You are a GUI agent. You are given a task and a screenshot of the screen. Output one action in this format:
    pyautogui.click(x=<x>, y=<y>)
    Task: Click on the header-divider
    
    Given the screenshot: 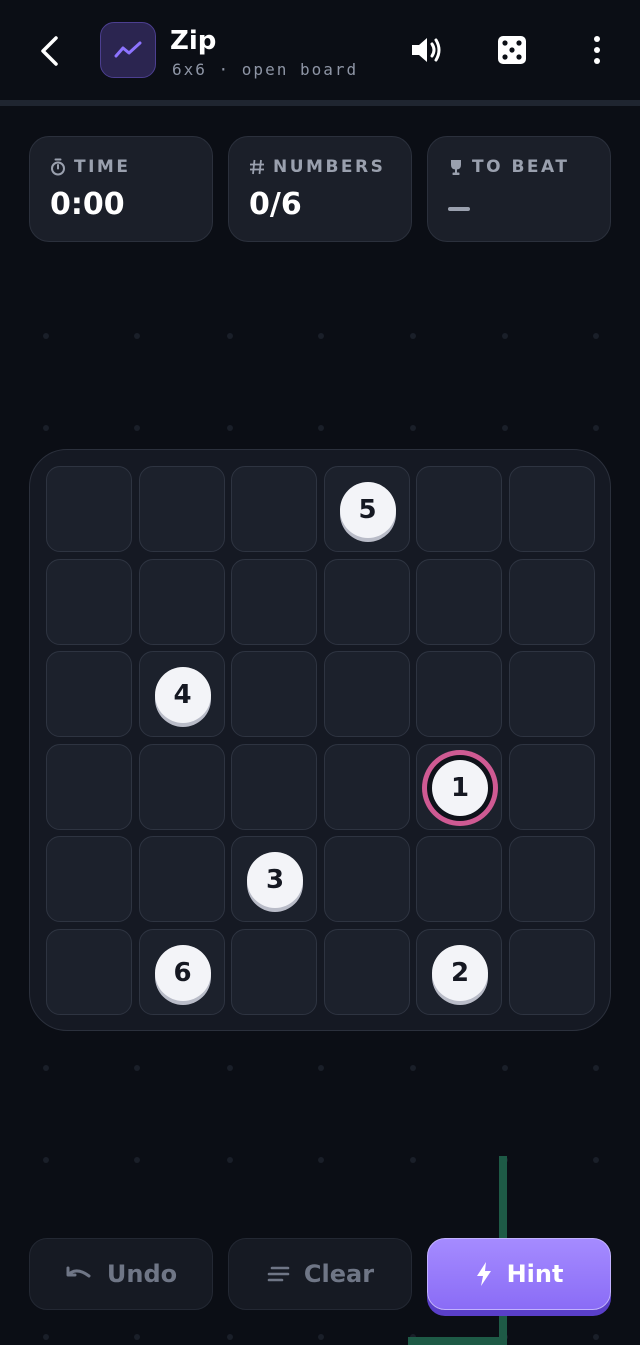 What is the action you would take?
    pyautogui.click(x=320, y=103)
    